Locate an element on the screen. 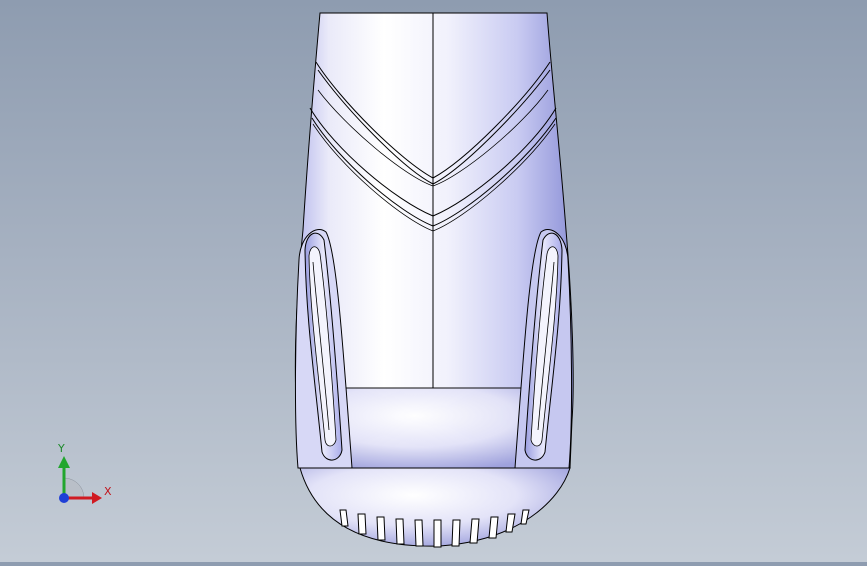 The image size is (867, 566). x-axis-label: X is located at coordinates (108, 491).